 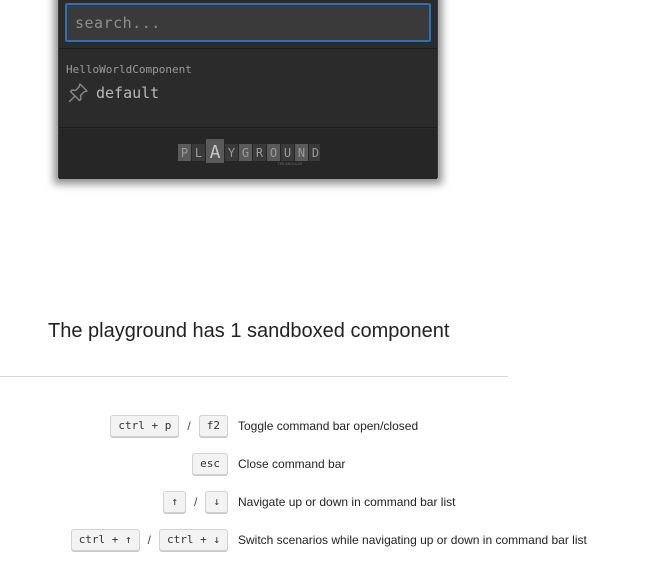 I want to click on logo-letter: L, so click(x=198, y=153).